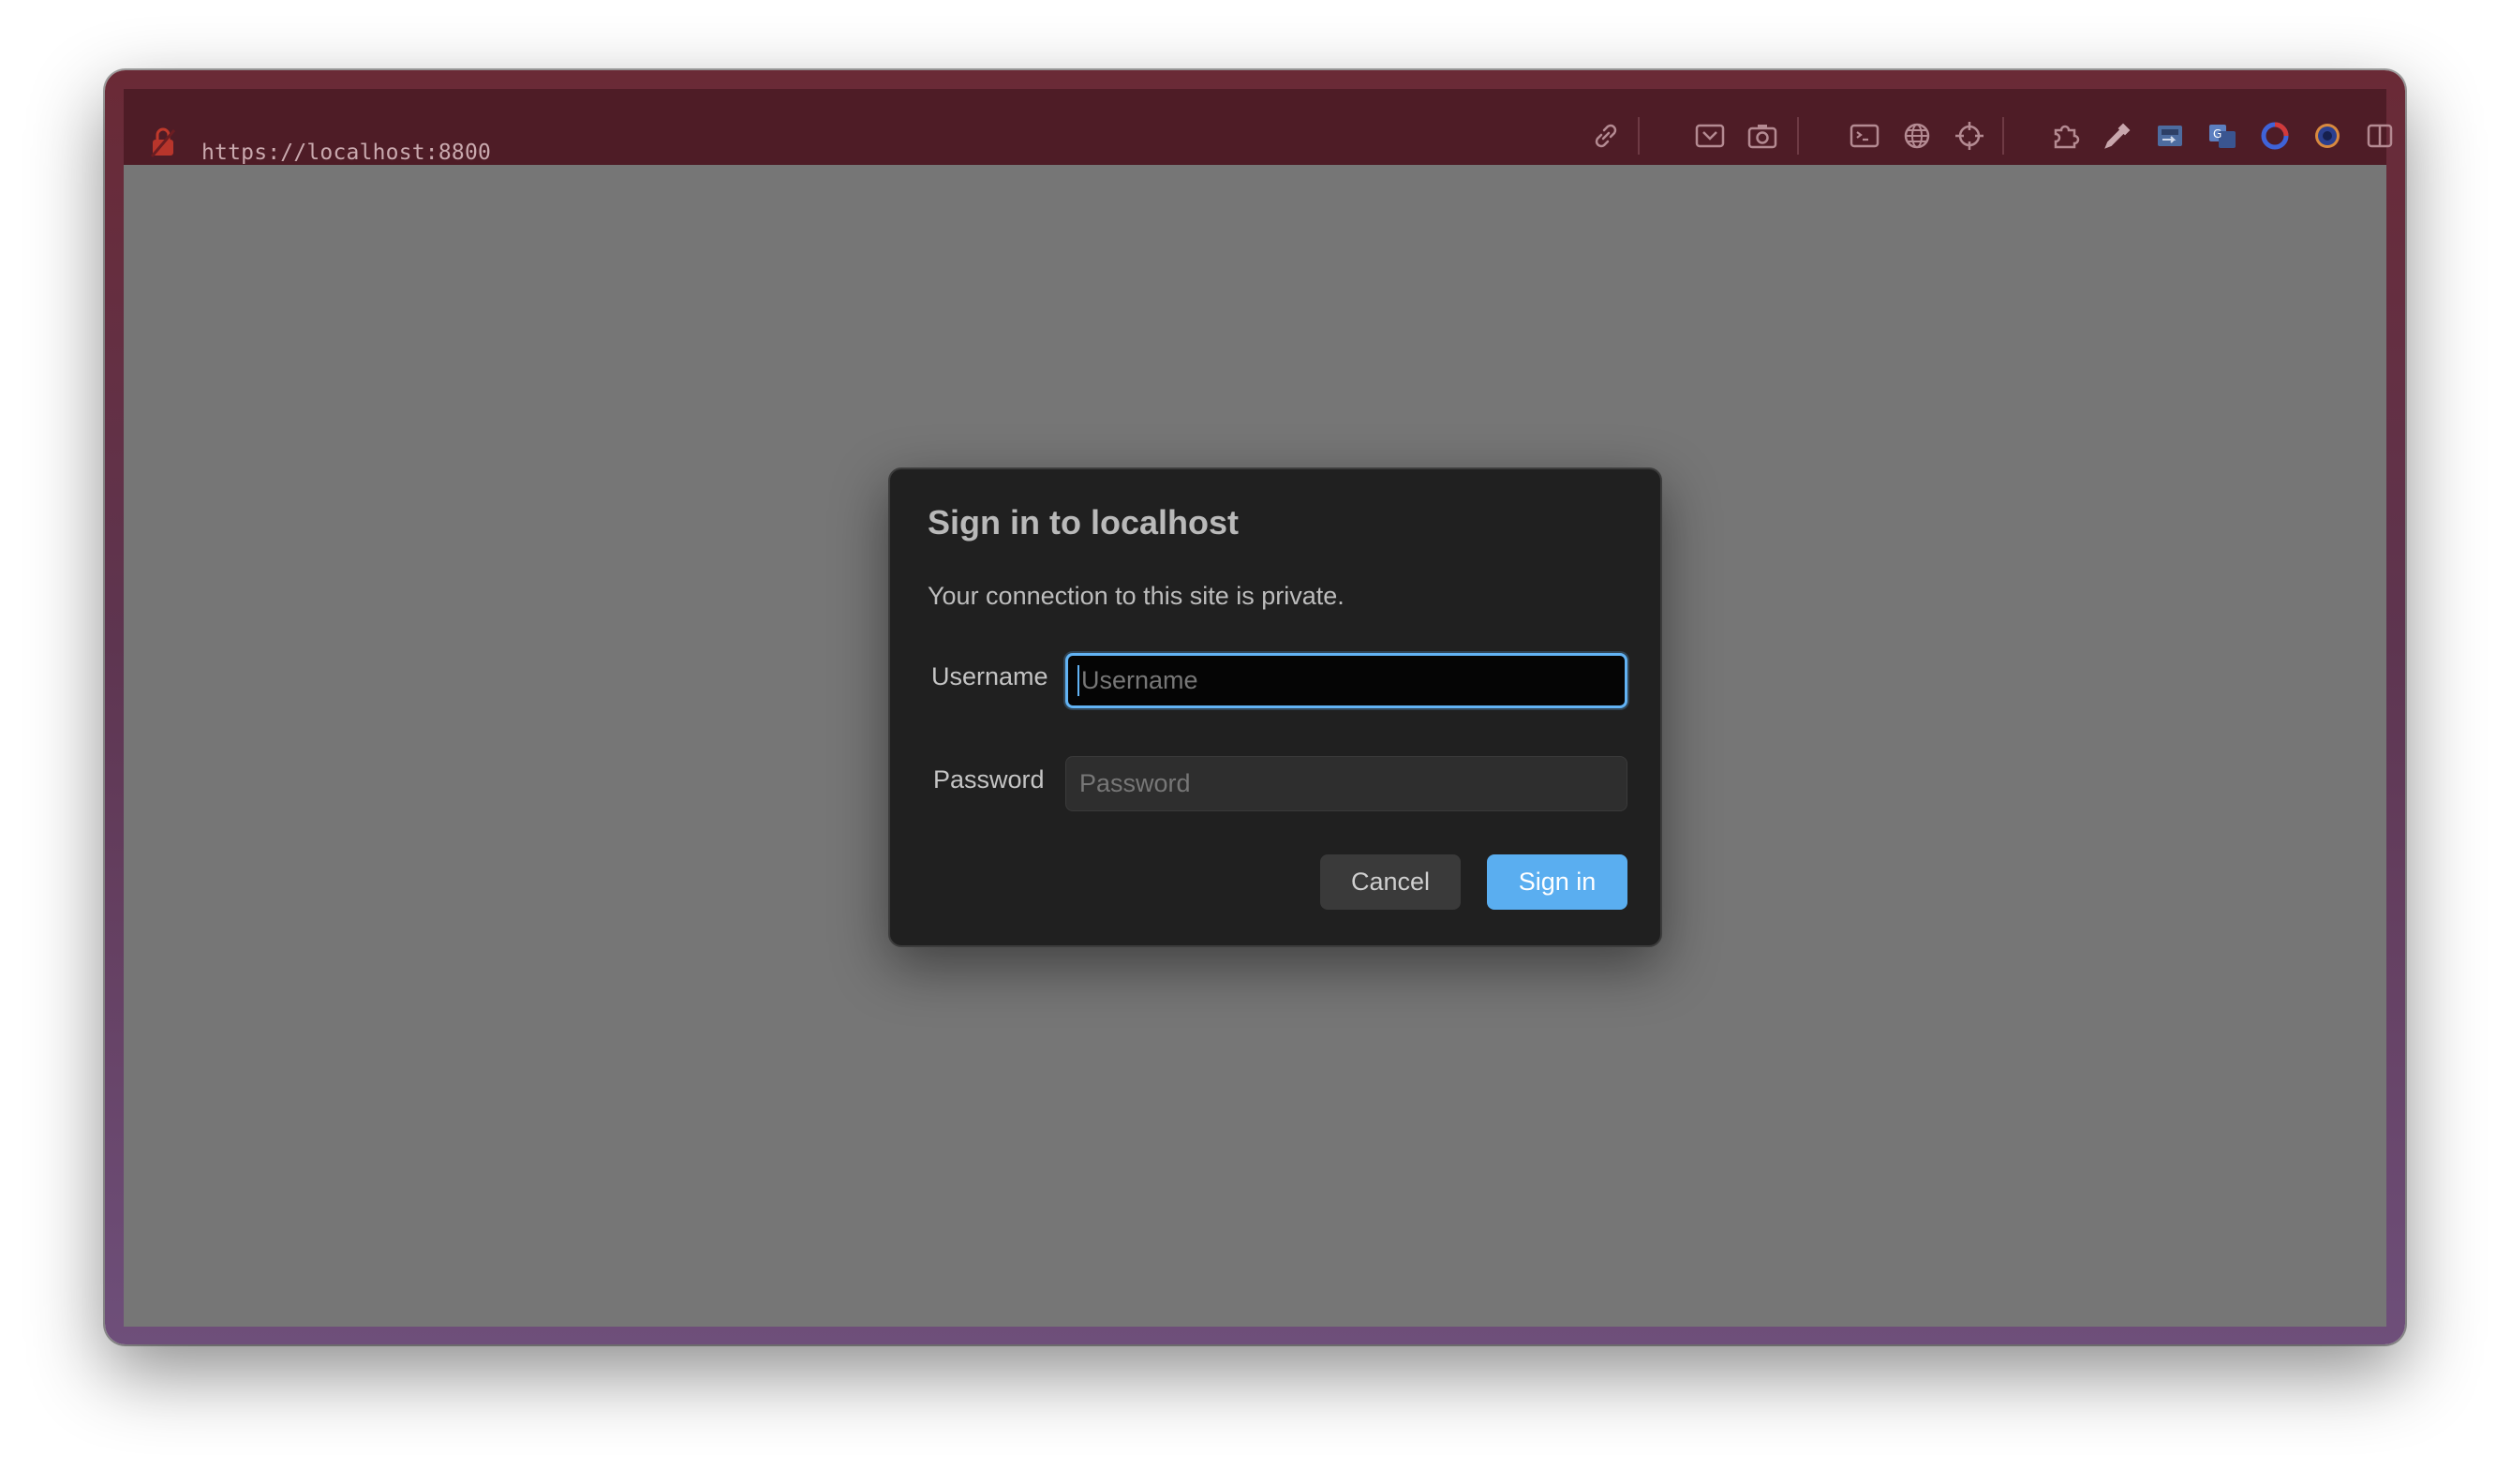  What do you see at coordinates (1136, 596) in the screenshot?
I see `dialog-subtitle: Your connection to this site is private.` at bounding box center [1136, 596].